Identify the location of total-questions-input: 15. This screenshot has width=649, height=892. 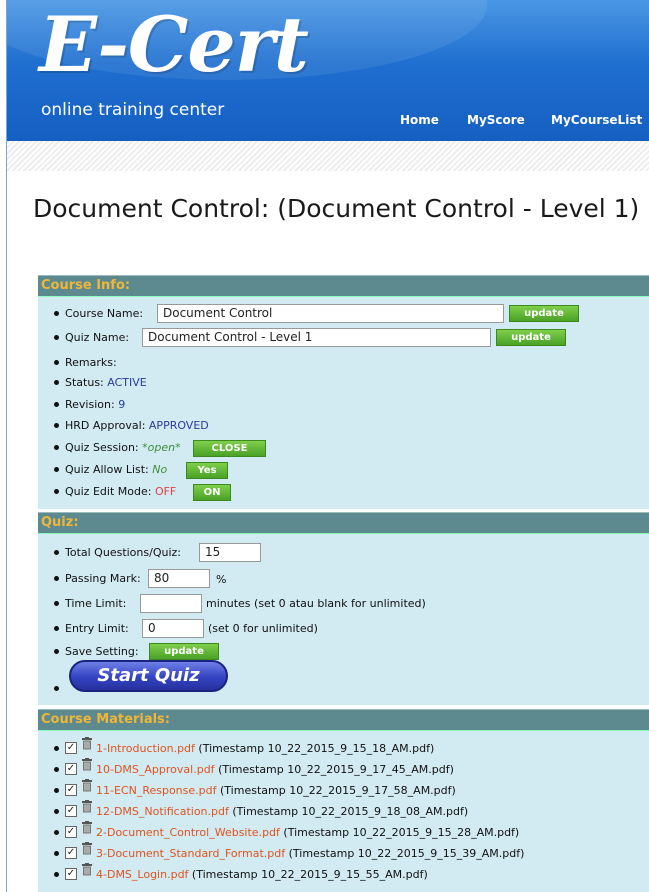
(230, 552).